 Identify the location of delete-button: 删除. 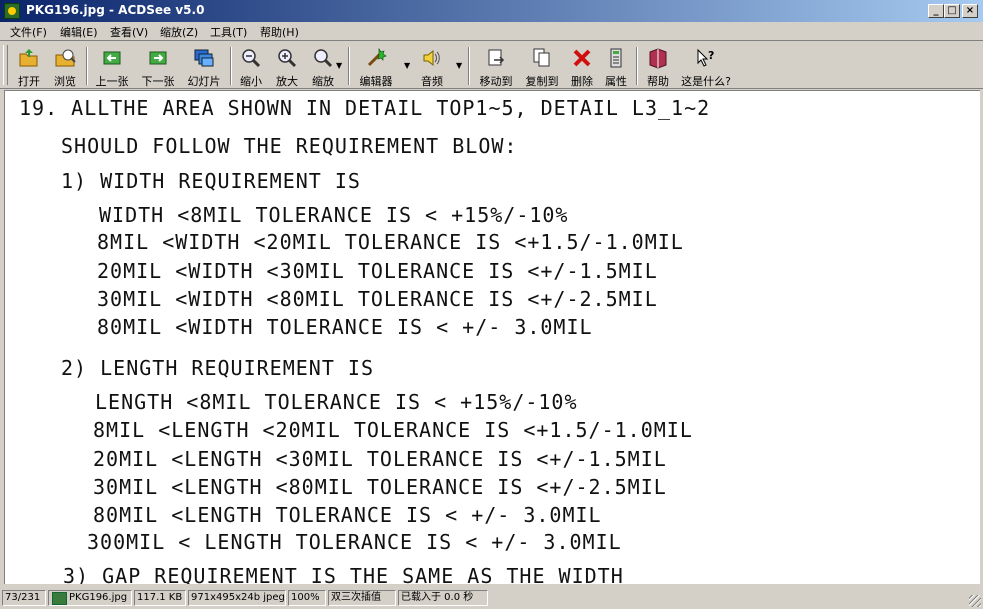
(582, 66).